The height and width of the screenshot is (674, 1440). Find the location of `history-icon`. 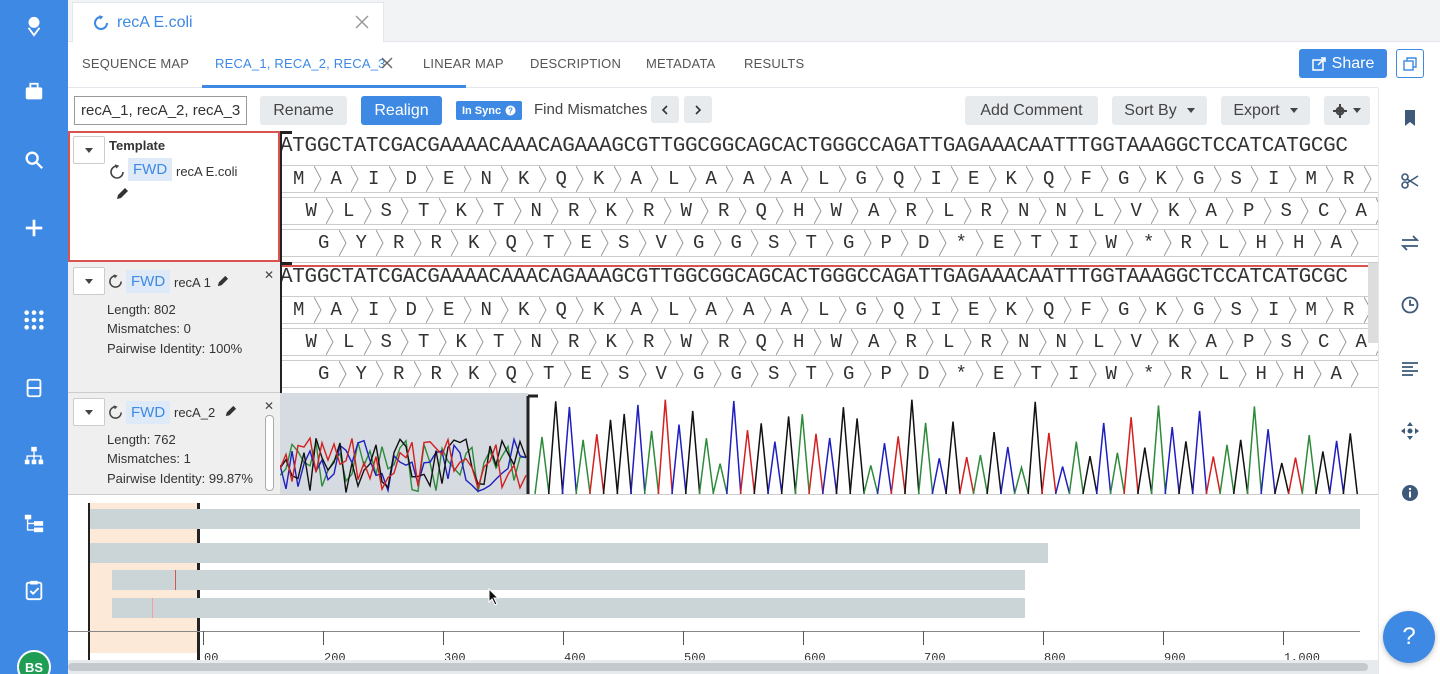

history-icon is located at coordinates (1410, 305).